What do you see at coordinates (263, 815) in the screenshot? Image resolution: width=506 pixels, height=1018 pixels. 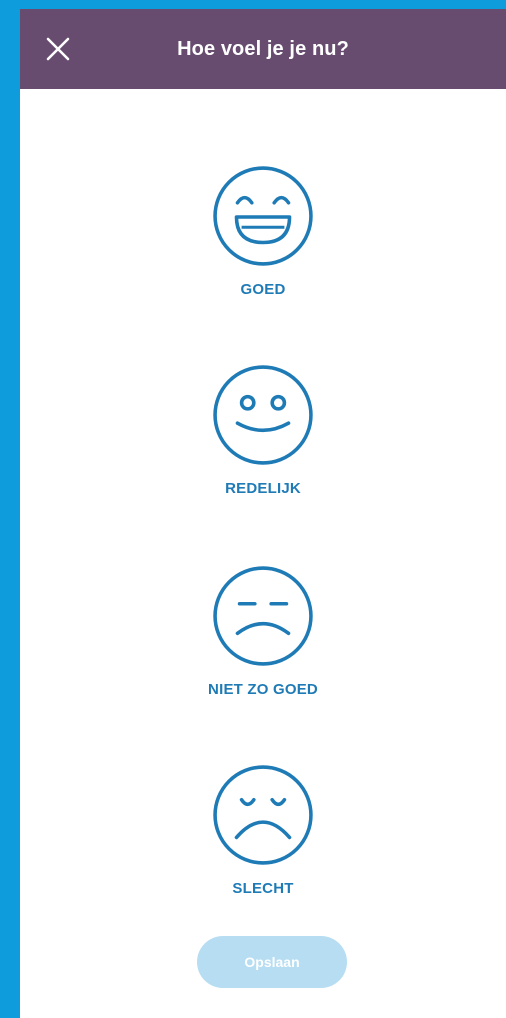 I see `sad-icon` at bounding box center [263, 815].